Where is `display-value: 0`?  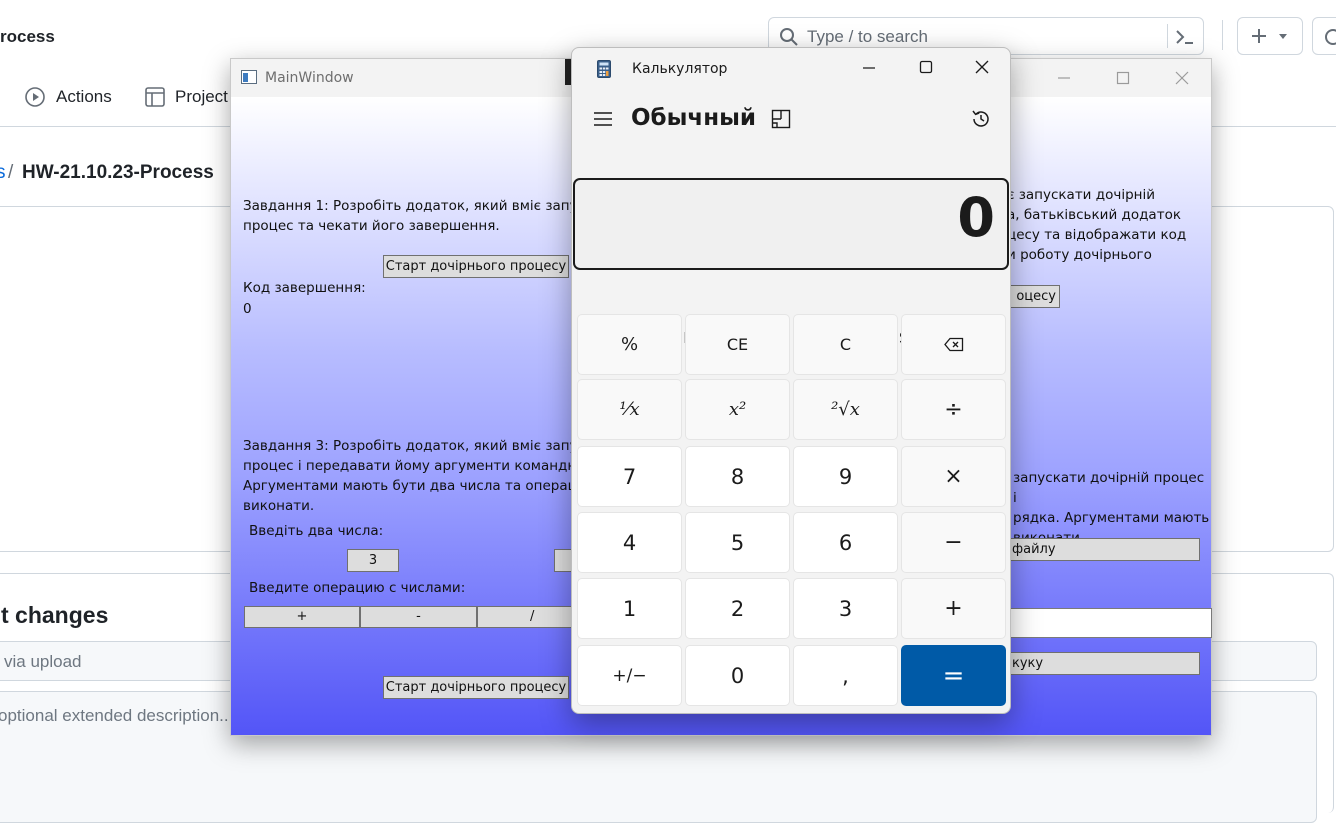
display-value: 0 is located at coordinates (976, 217).